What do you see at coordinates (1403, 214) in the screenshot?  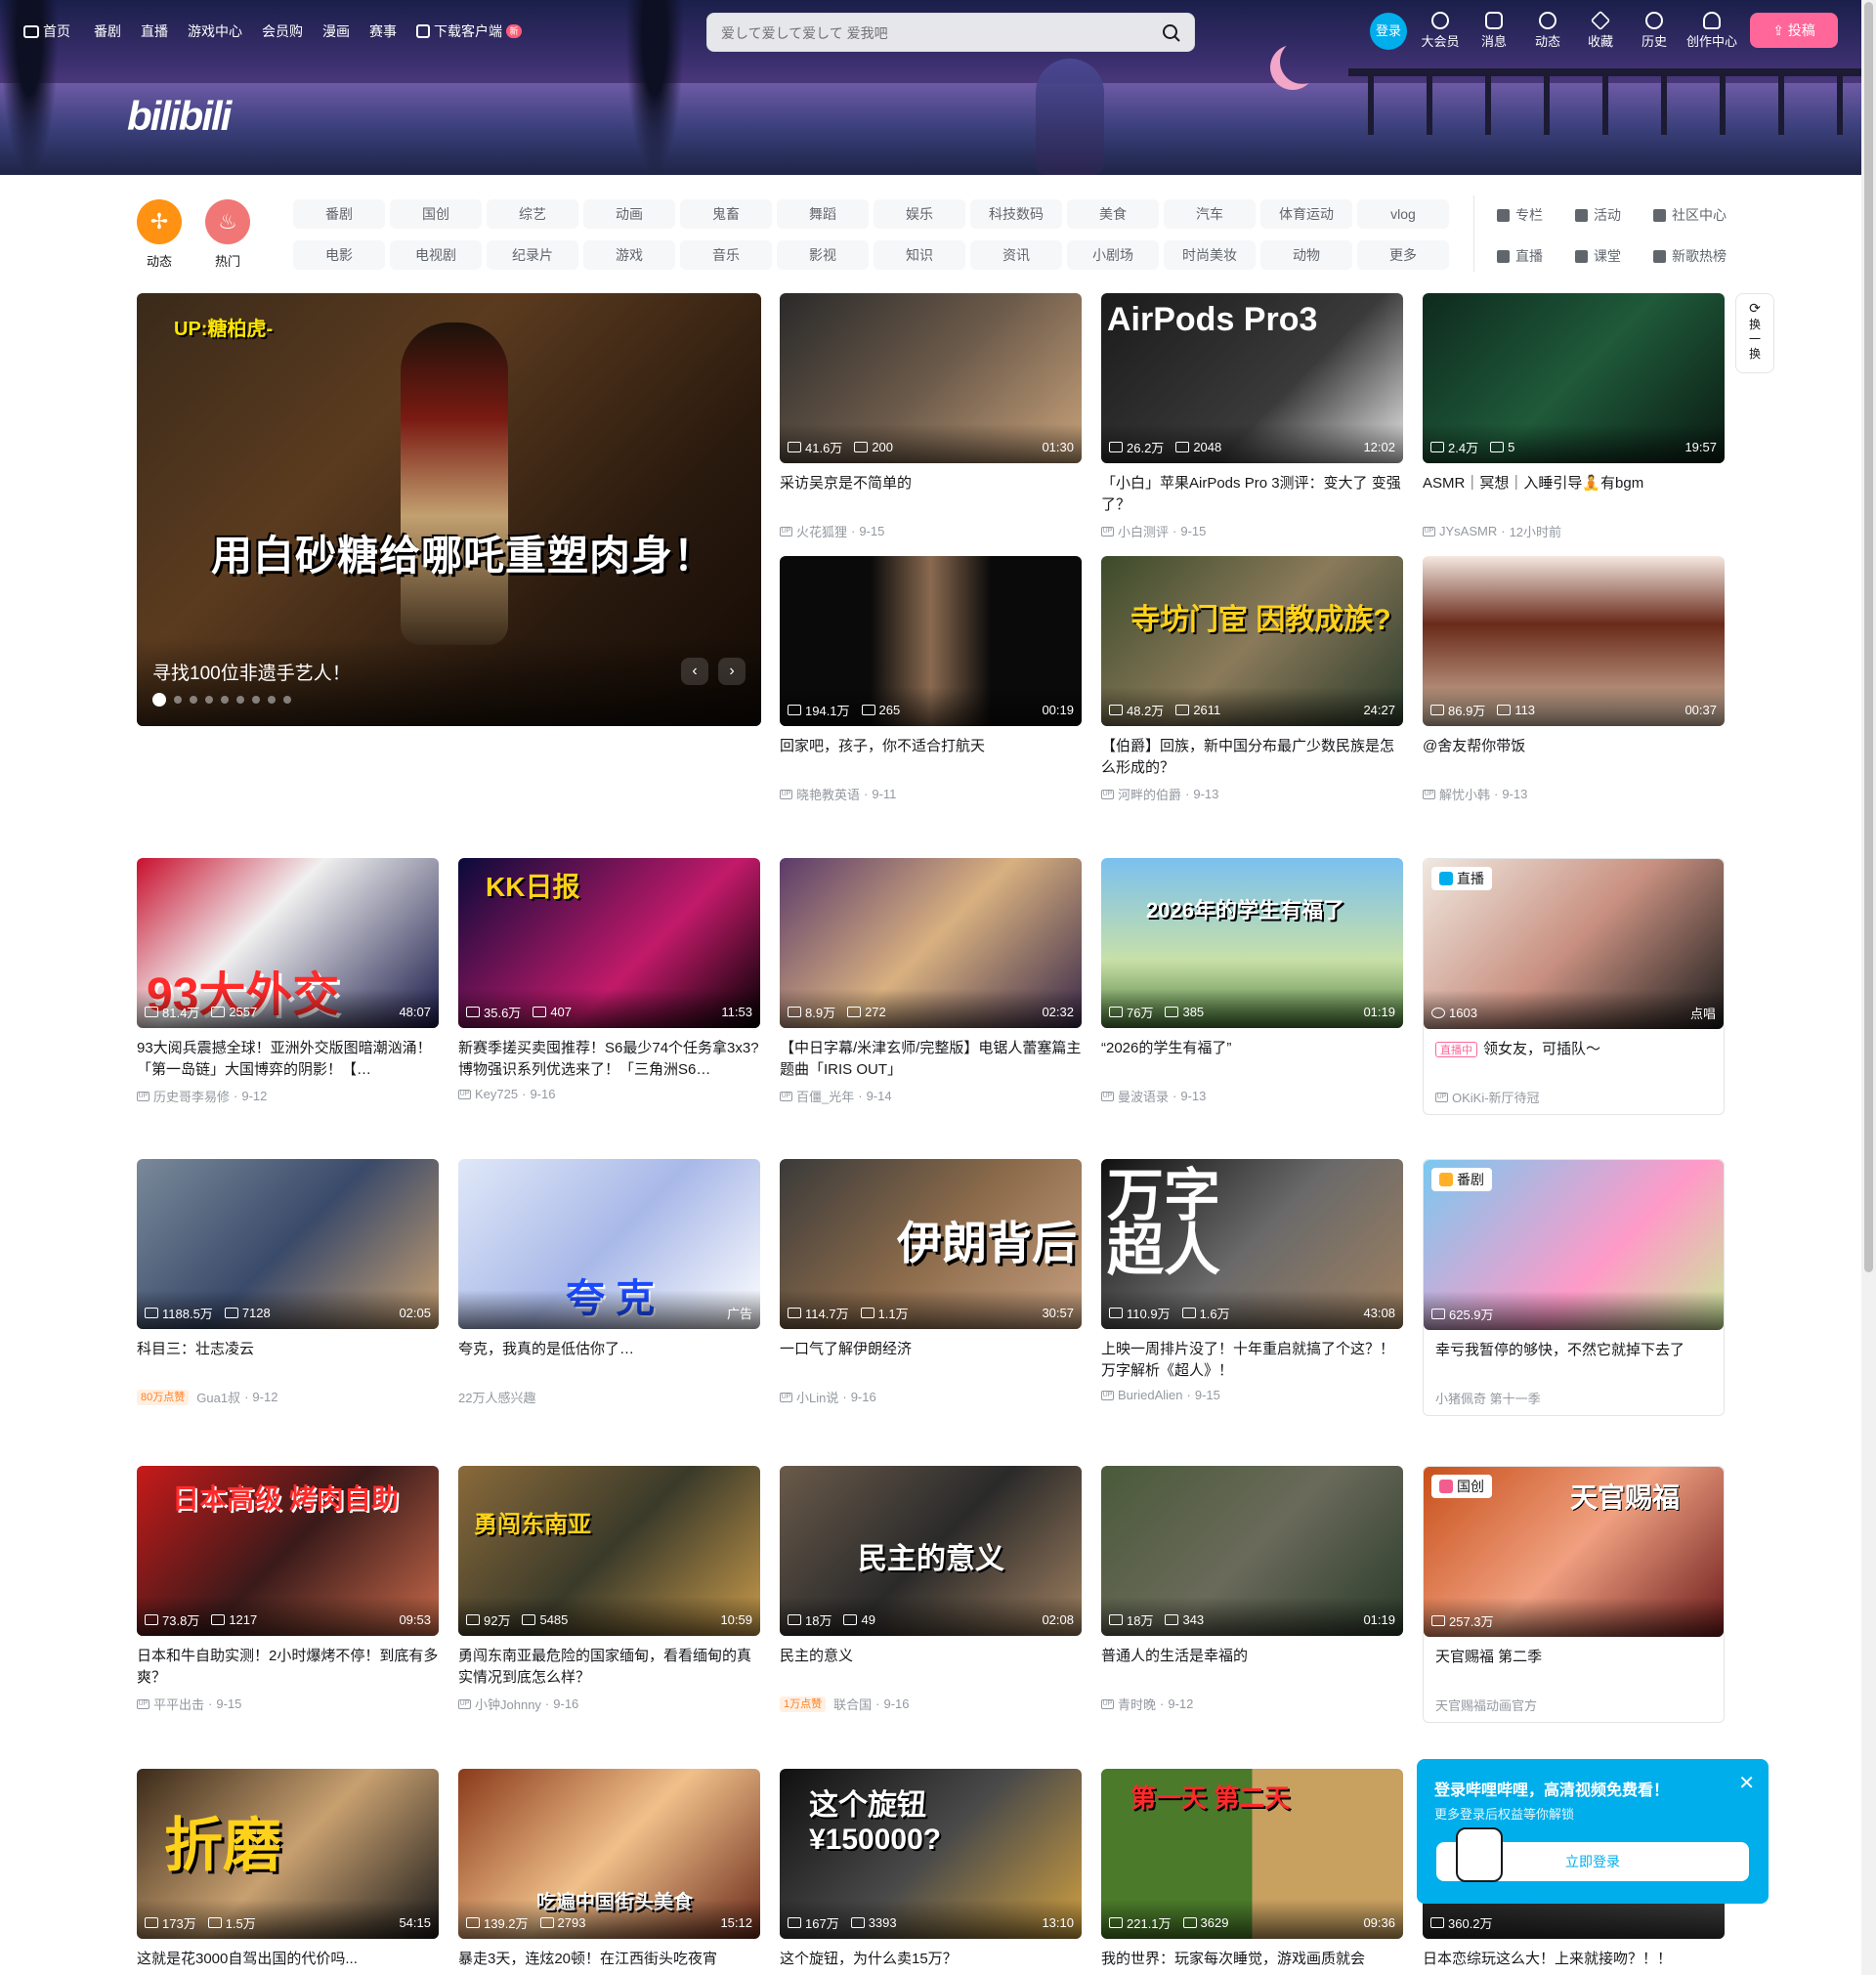 I see `channel-chip: vlog` at bounding box center [1403, 214].